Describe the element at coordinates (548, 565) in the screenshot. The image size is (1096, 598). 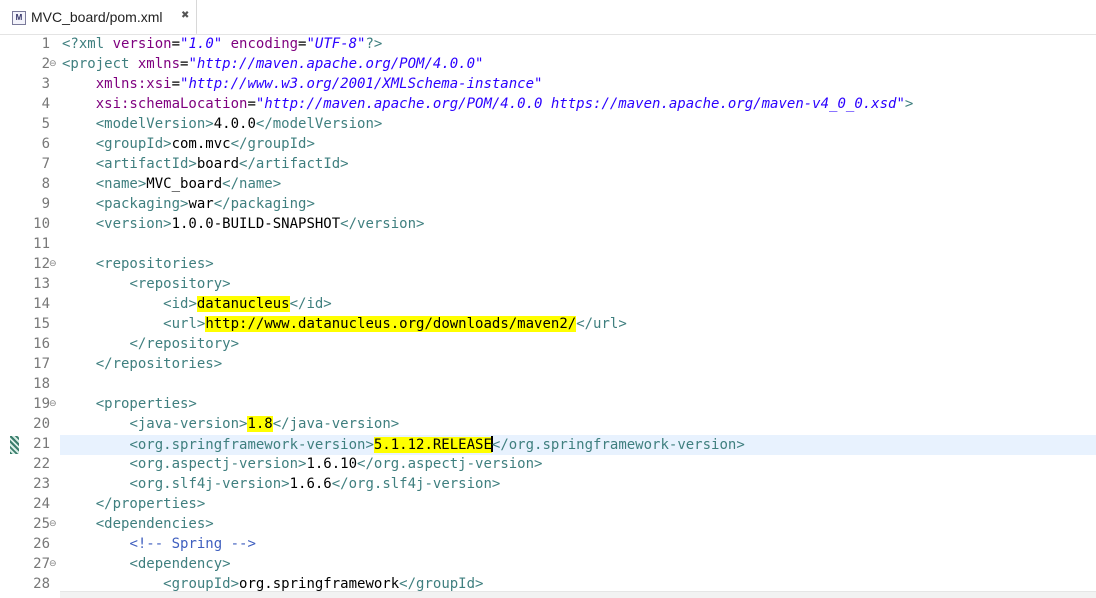
I see `code-line: 27 ⊖ <dependency>` at that location.